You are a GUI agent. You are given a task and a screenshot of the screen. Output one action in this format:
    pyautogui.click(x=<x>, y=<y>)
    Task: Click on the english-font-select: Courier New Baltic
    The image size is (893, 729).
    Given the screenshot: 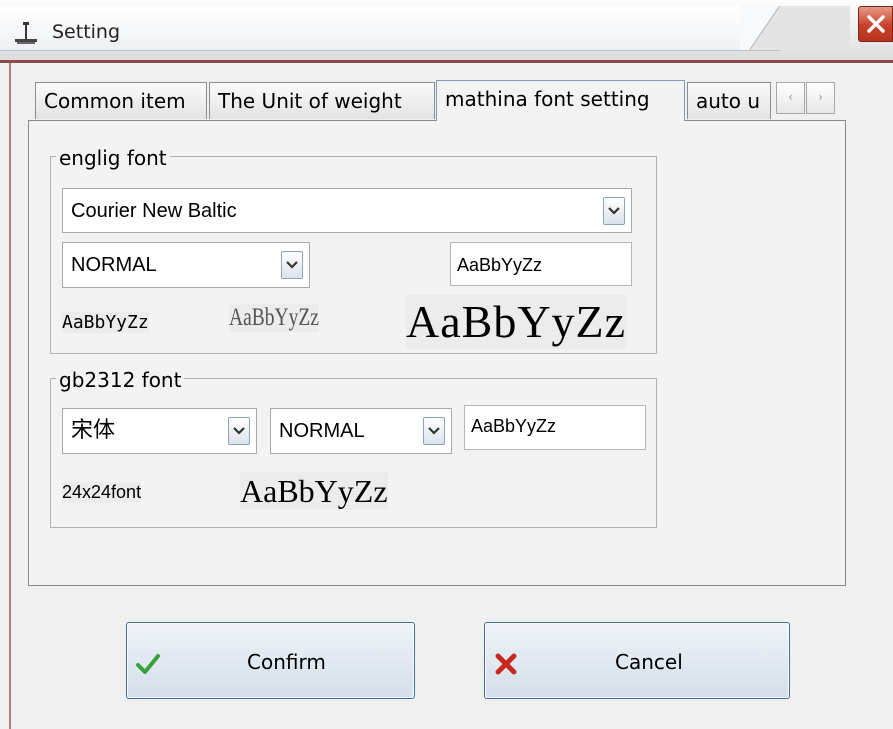 What is the action you would take?
    pyautogui.click(x=347, y=210)
    